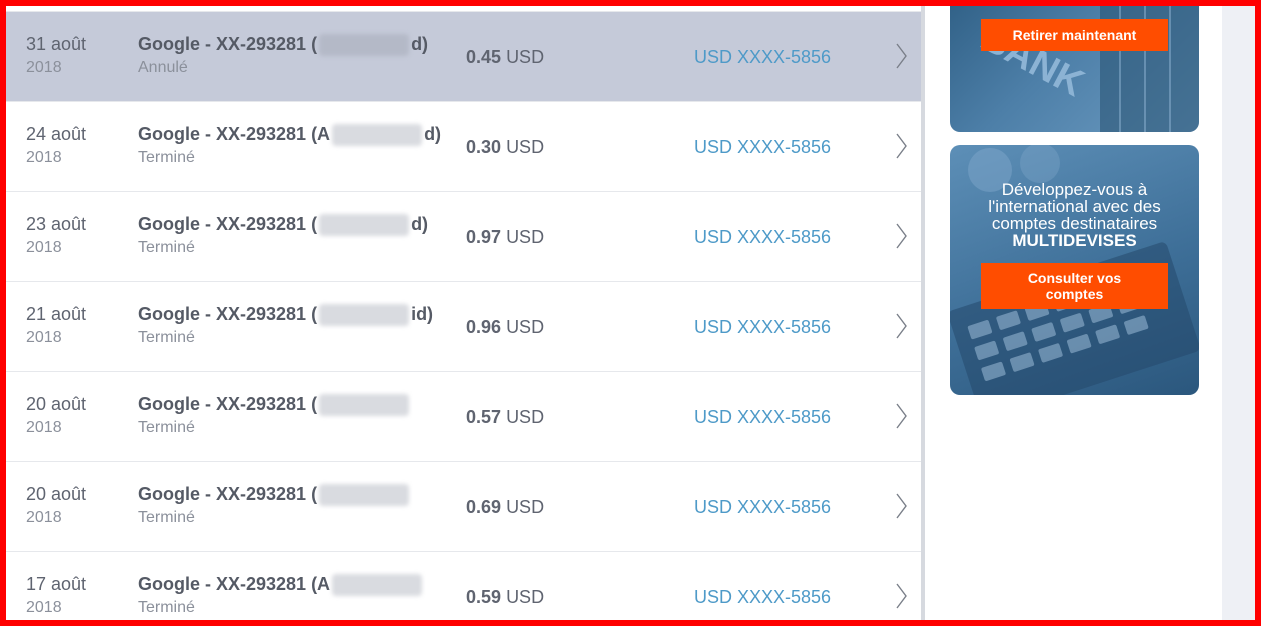  I want to click on amount-value: 0.30, so click(484, 147).